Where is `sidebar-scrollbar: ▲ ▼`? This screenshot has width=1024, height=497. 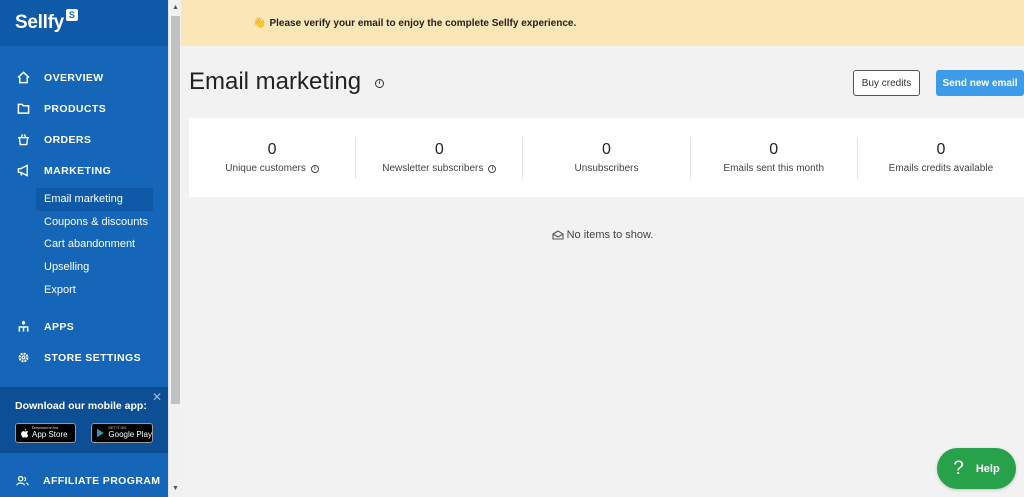 sidebar-scrollbar: ▲ ▼ is located at coordinates (174, 248).